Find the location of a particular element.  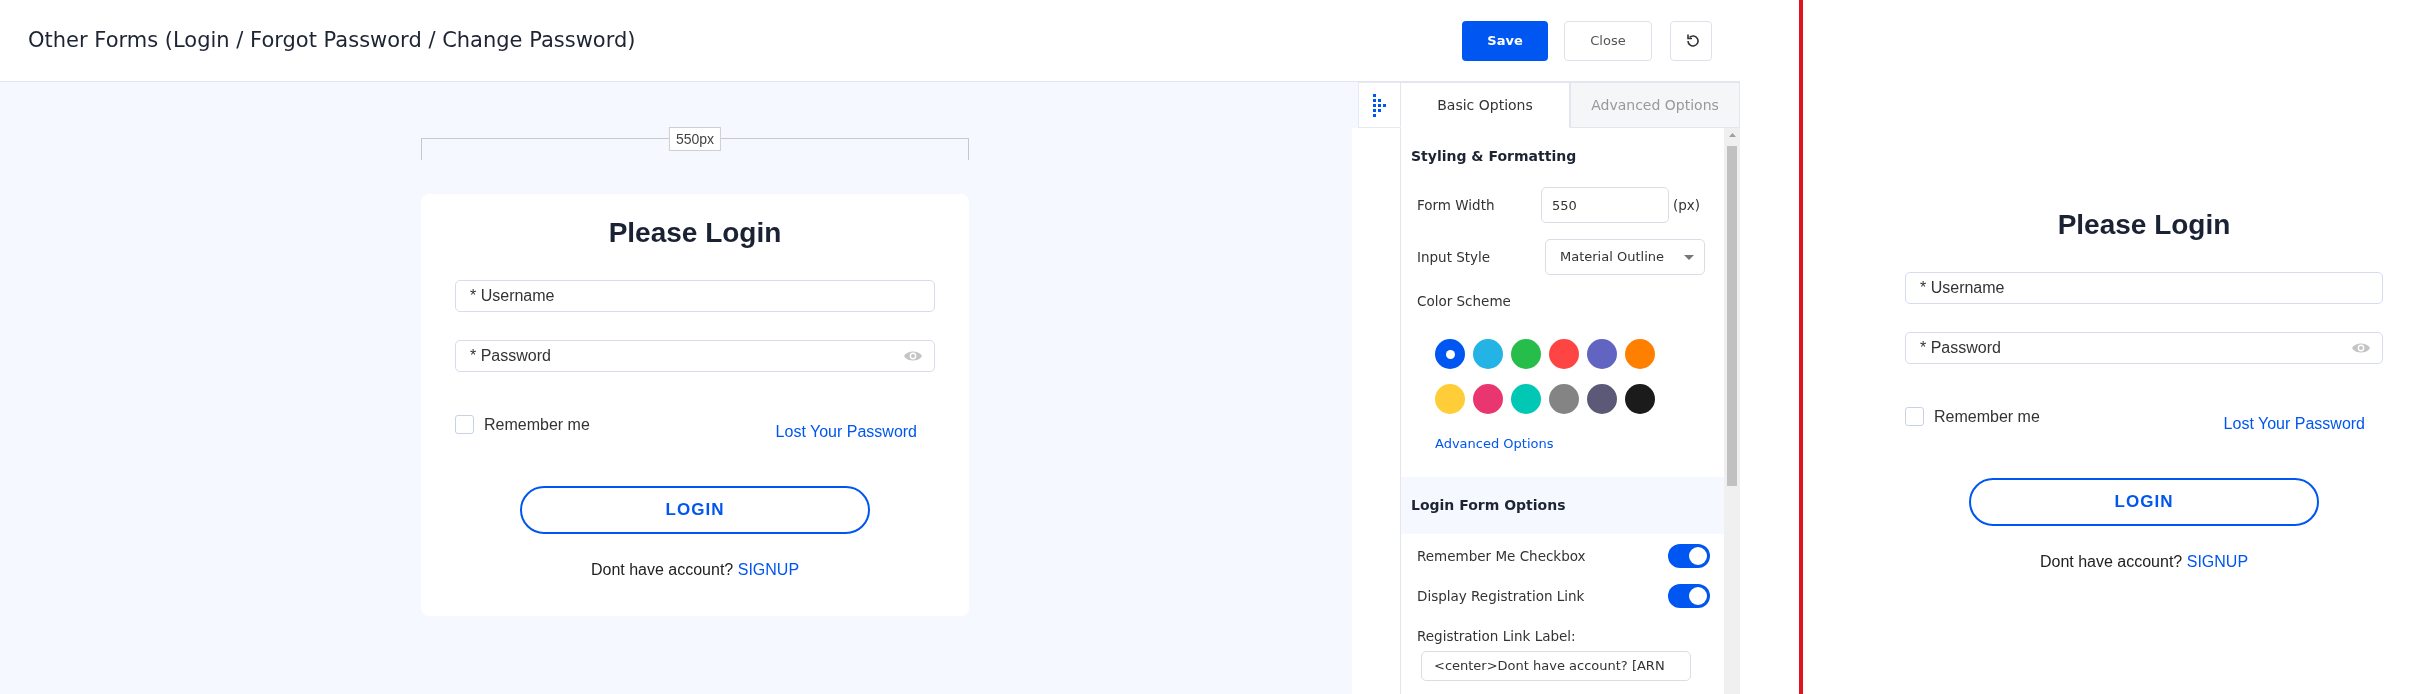

reset-button is located at coordinates (1691, 40).